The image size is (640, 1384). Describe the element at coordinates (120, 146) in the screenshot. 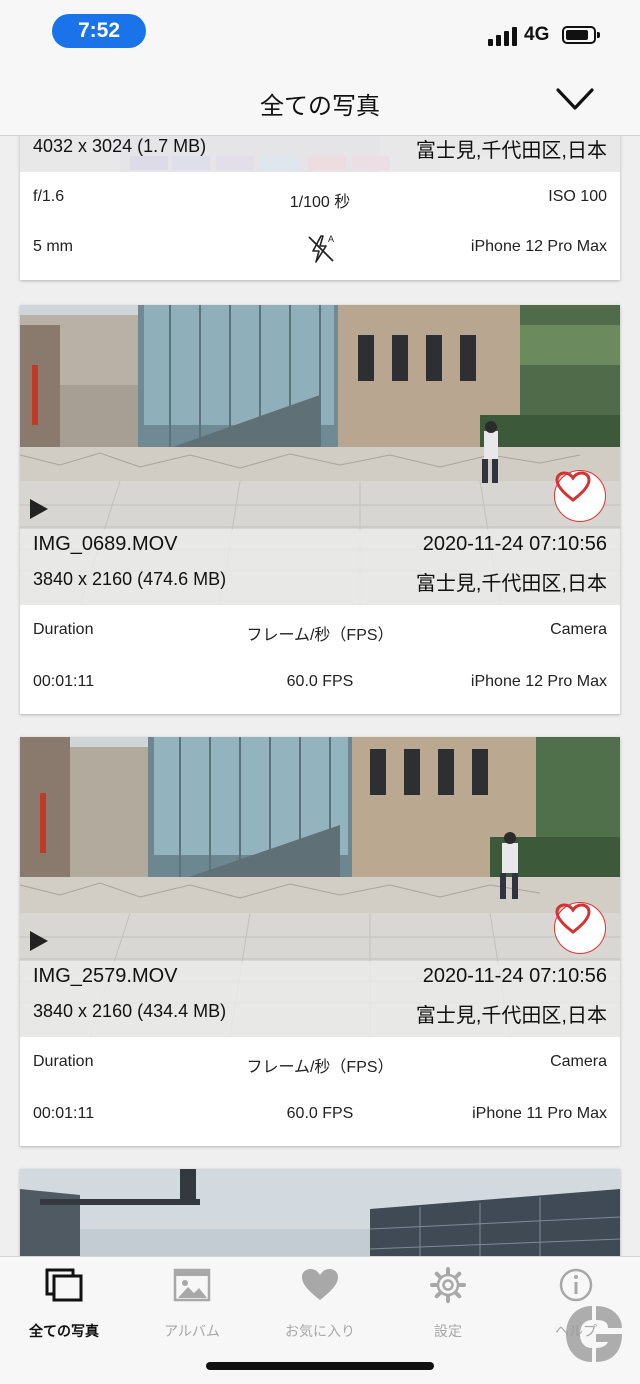

I see `photo-resolution: 4032 x 3024 (1.7 MB)` at that location.